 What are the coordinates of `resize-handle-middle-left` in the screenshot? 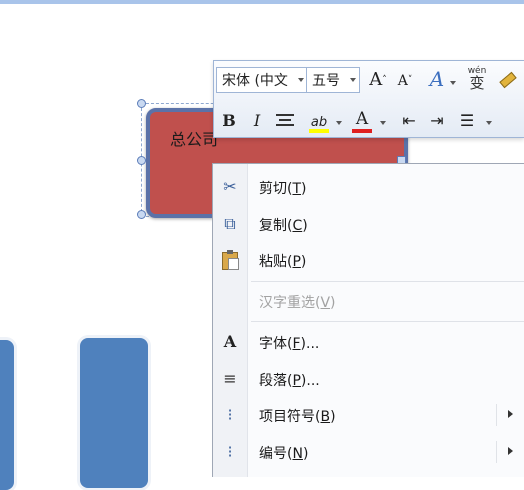 It's located at (141, 160).